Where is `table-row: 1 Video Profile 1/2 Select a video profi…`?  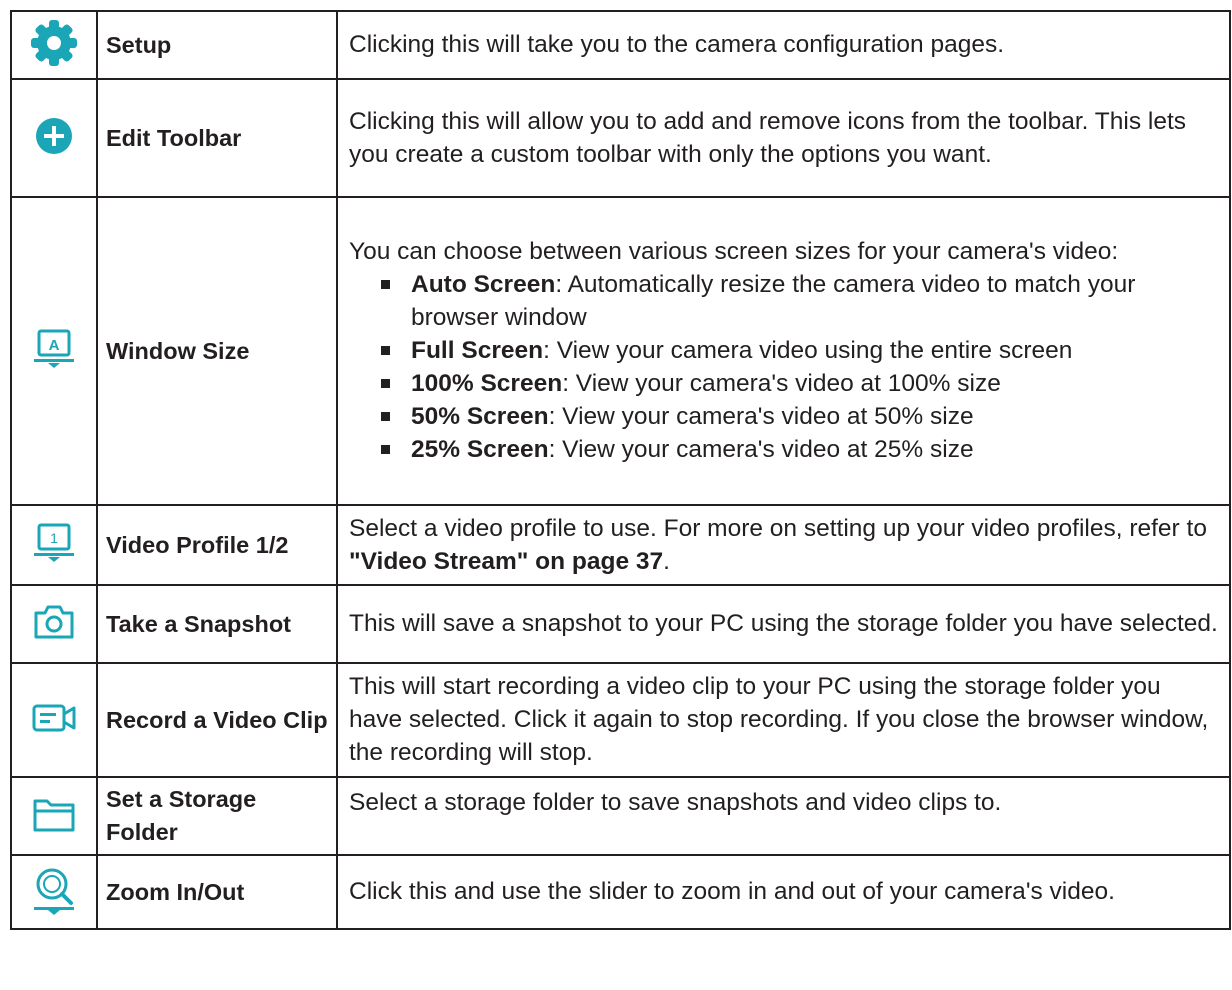 table-row: 1 Video Profile 1/2 Select a video profi… is located at coordinates (620, 545).